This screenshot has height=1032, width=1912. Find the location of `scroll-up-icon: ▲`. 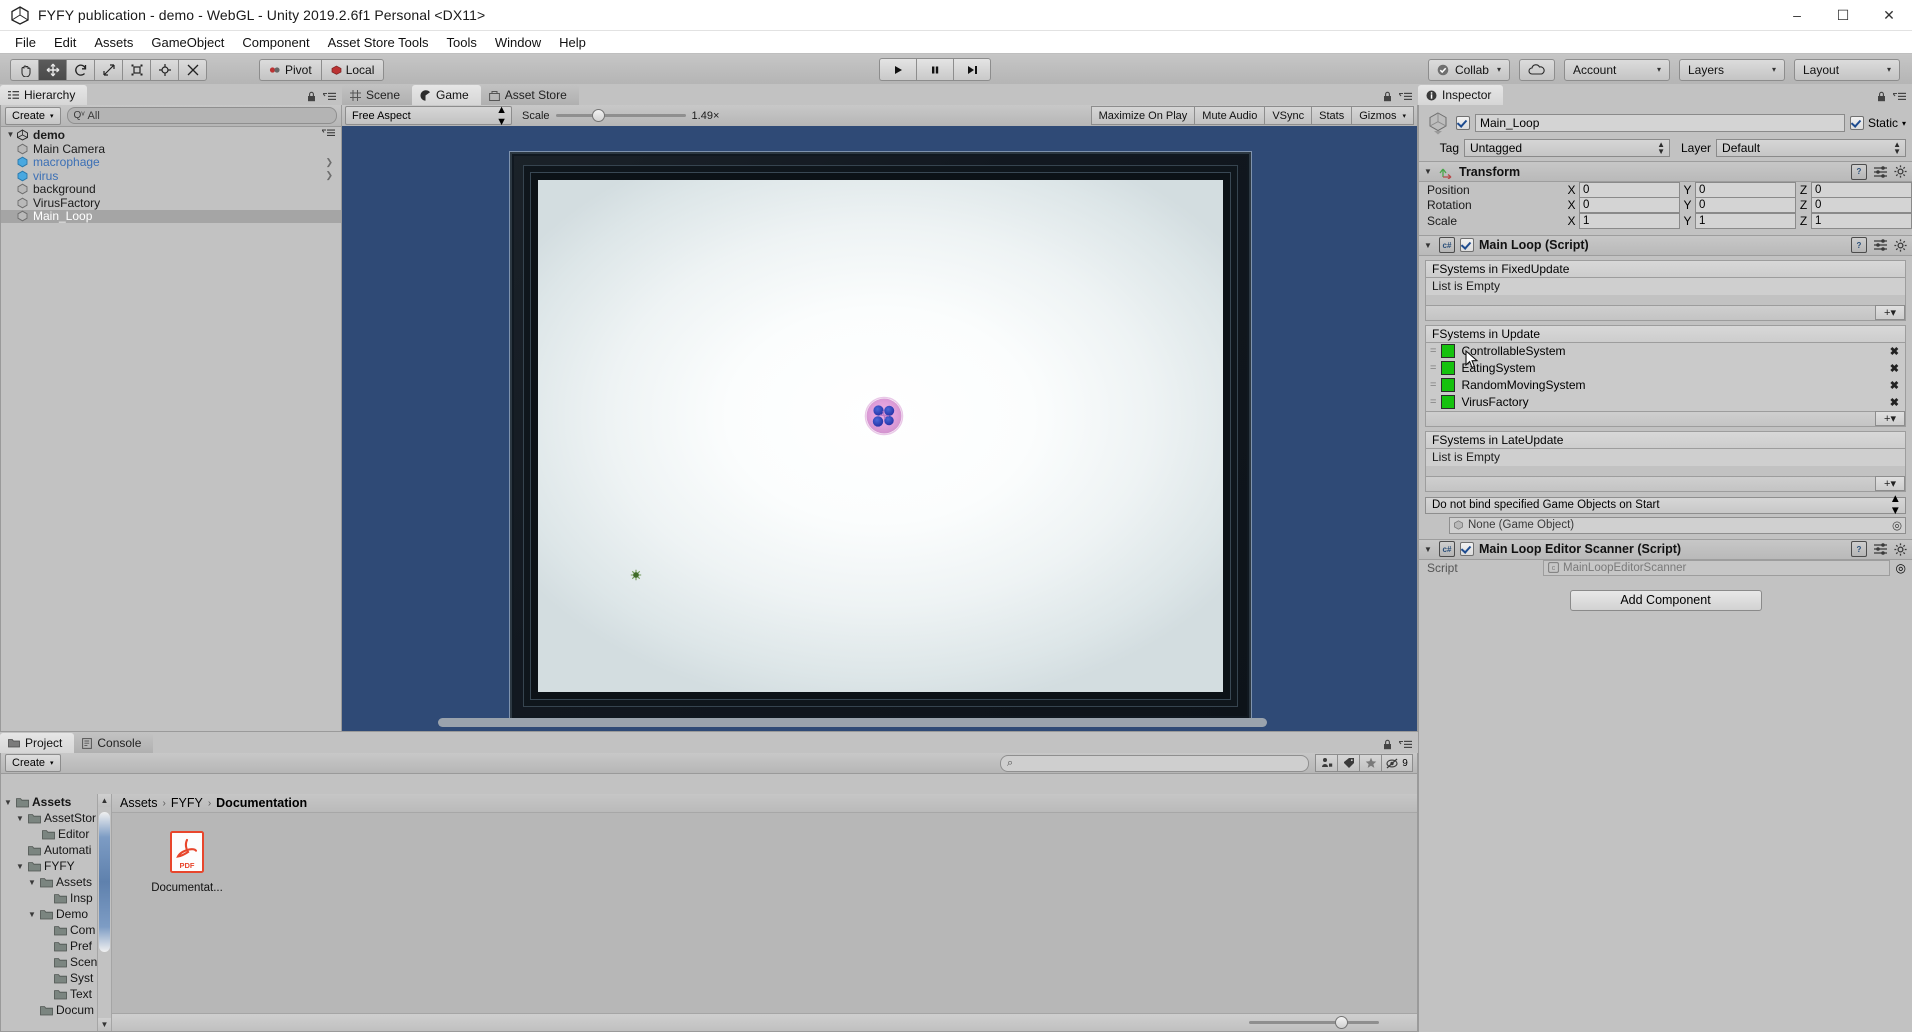

scroll-up-icon: ▲ is located at coordinates (104, 800).